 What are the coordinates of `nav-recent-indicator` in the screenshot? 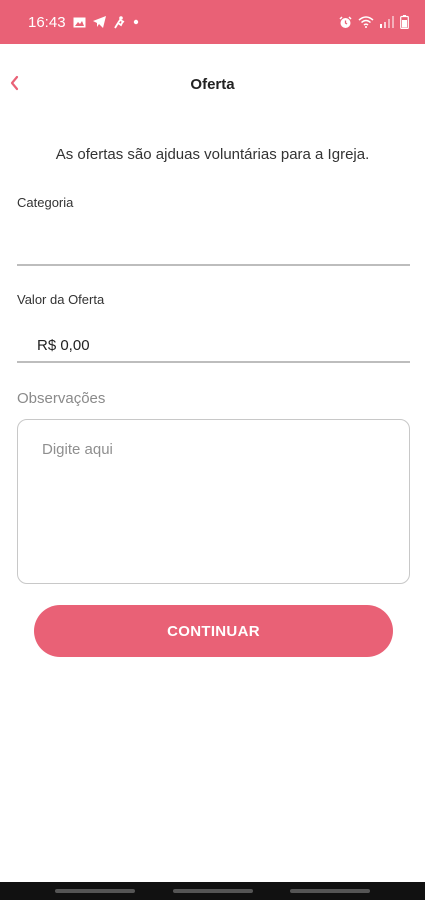 It's located at (95, 891).